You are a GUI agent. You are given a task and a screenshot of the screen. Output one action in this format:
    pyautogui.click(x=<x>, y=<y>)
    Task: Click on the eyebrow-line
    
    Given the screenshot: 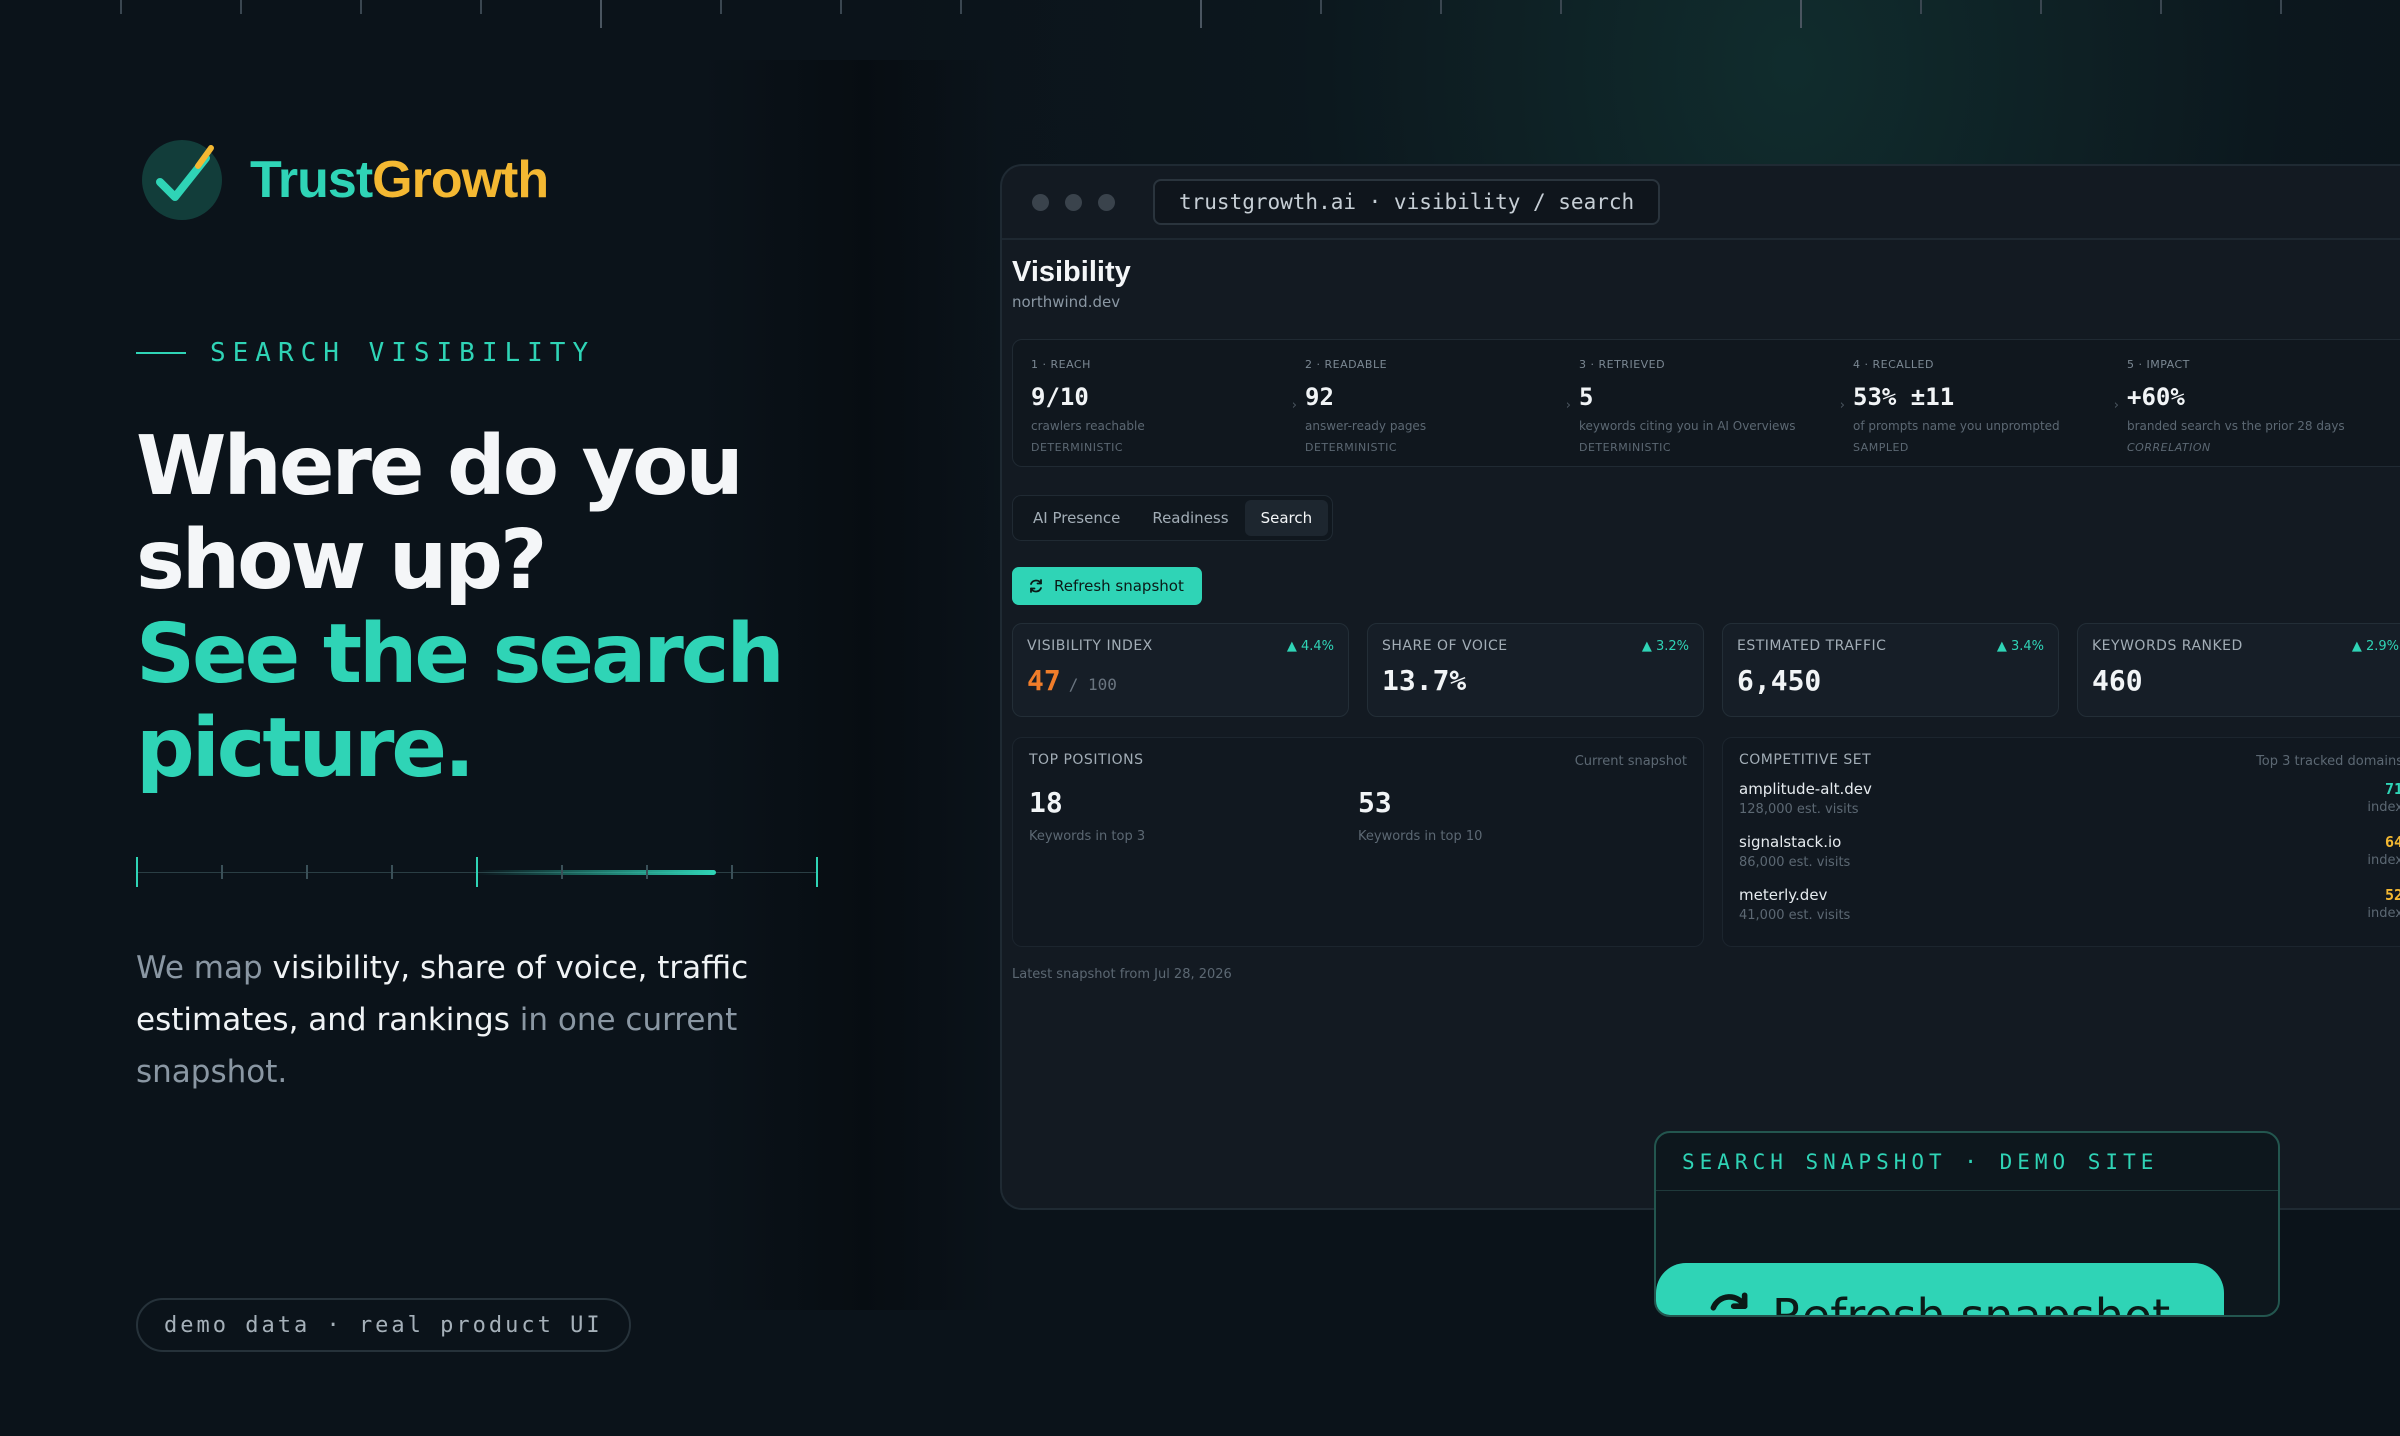 What is the action you would take?
    pyautogui.click(x=161, y=353)
    